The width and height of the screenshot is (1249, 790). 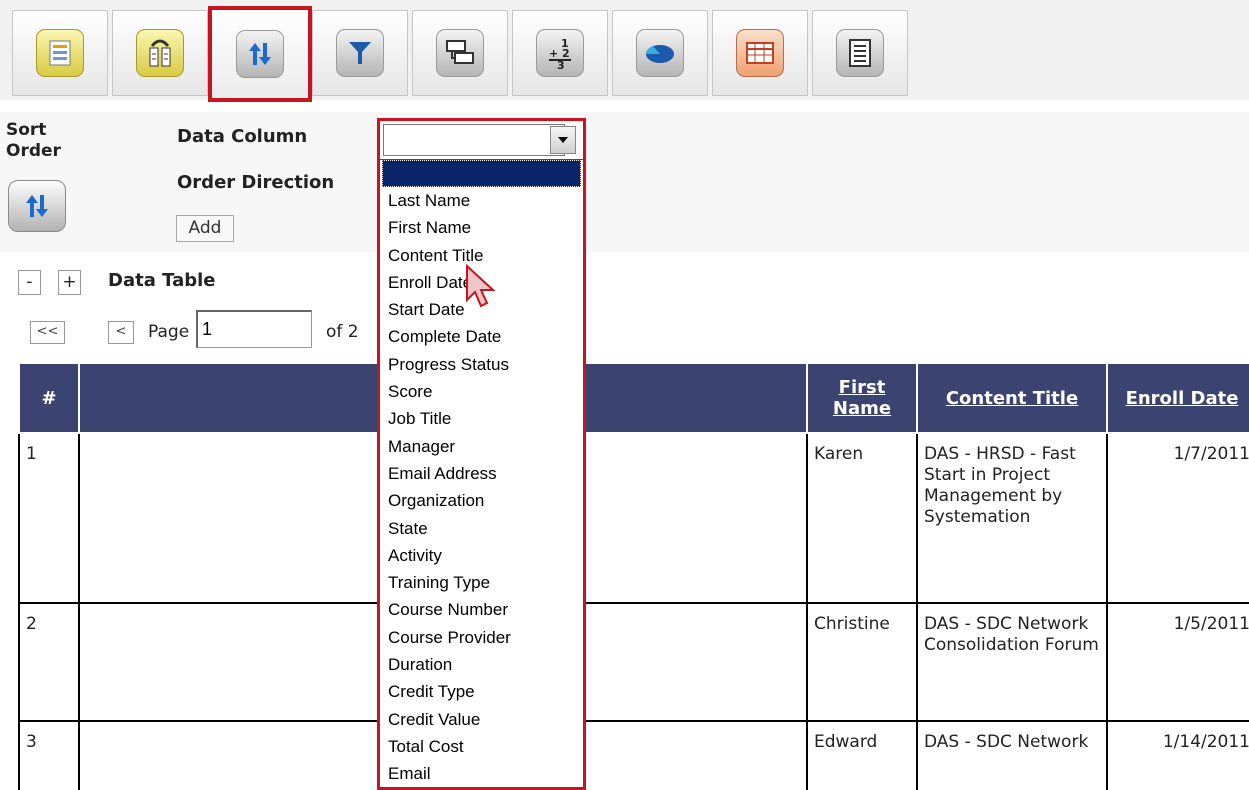 I want to click on summary-button, so click(x=860, y=53).